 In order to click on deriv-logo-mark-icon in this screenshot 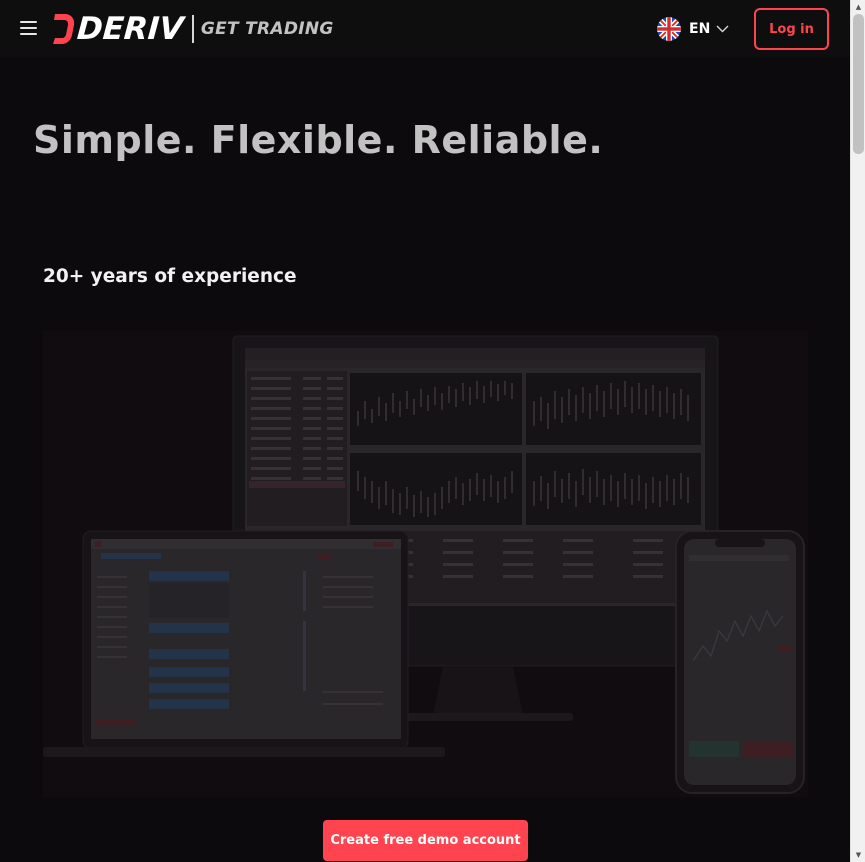, I will do `click(64, 29)`.